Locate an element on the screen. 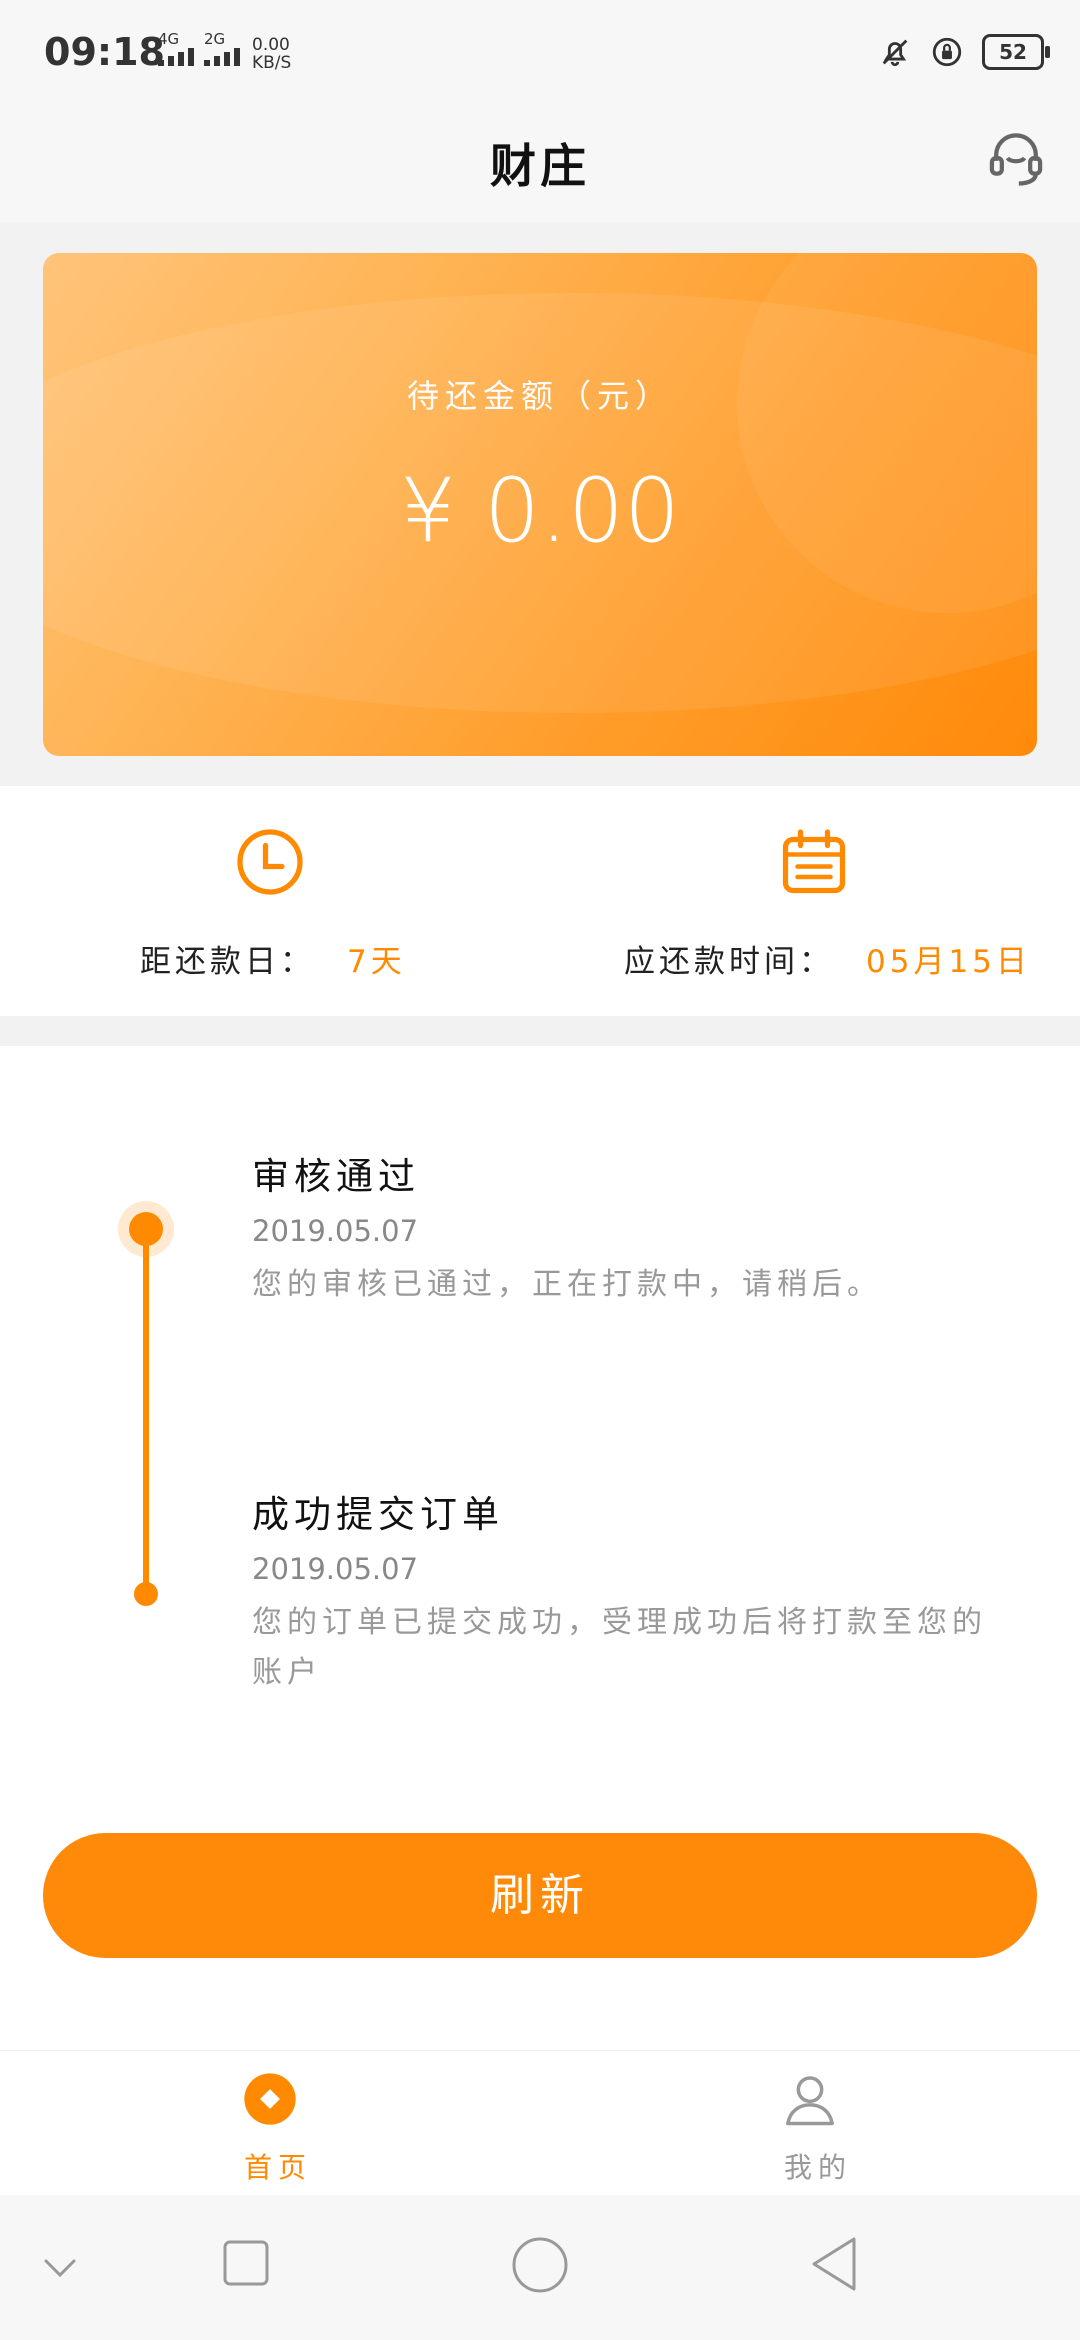  status-time: 09:18 is located at coordinates (104, 52).